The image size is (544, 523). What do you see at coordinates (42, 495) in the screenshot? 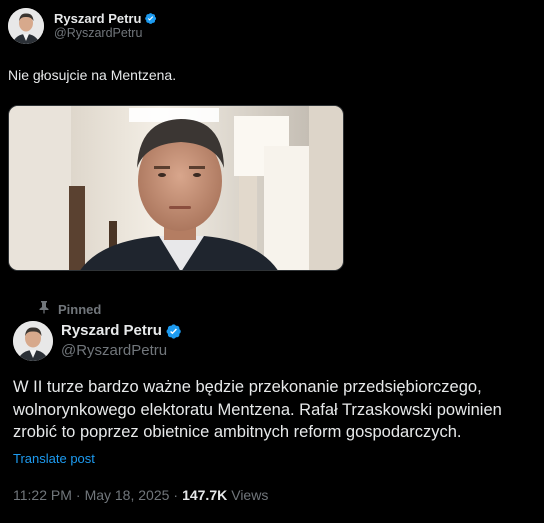
I see `tweet-time: 11:22 PM` at bounding box center [42, 495].